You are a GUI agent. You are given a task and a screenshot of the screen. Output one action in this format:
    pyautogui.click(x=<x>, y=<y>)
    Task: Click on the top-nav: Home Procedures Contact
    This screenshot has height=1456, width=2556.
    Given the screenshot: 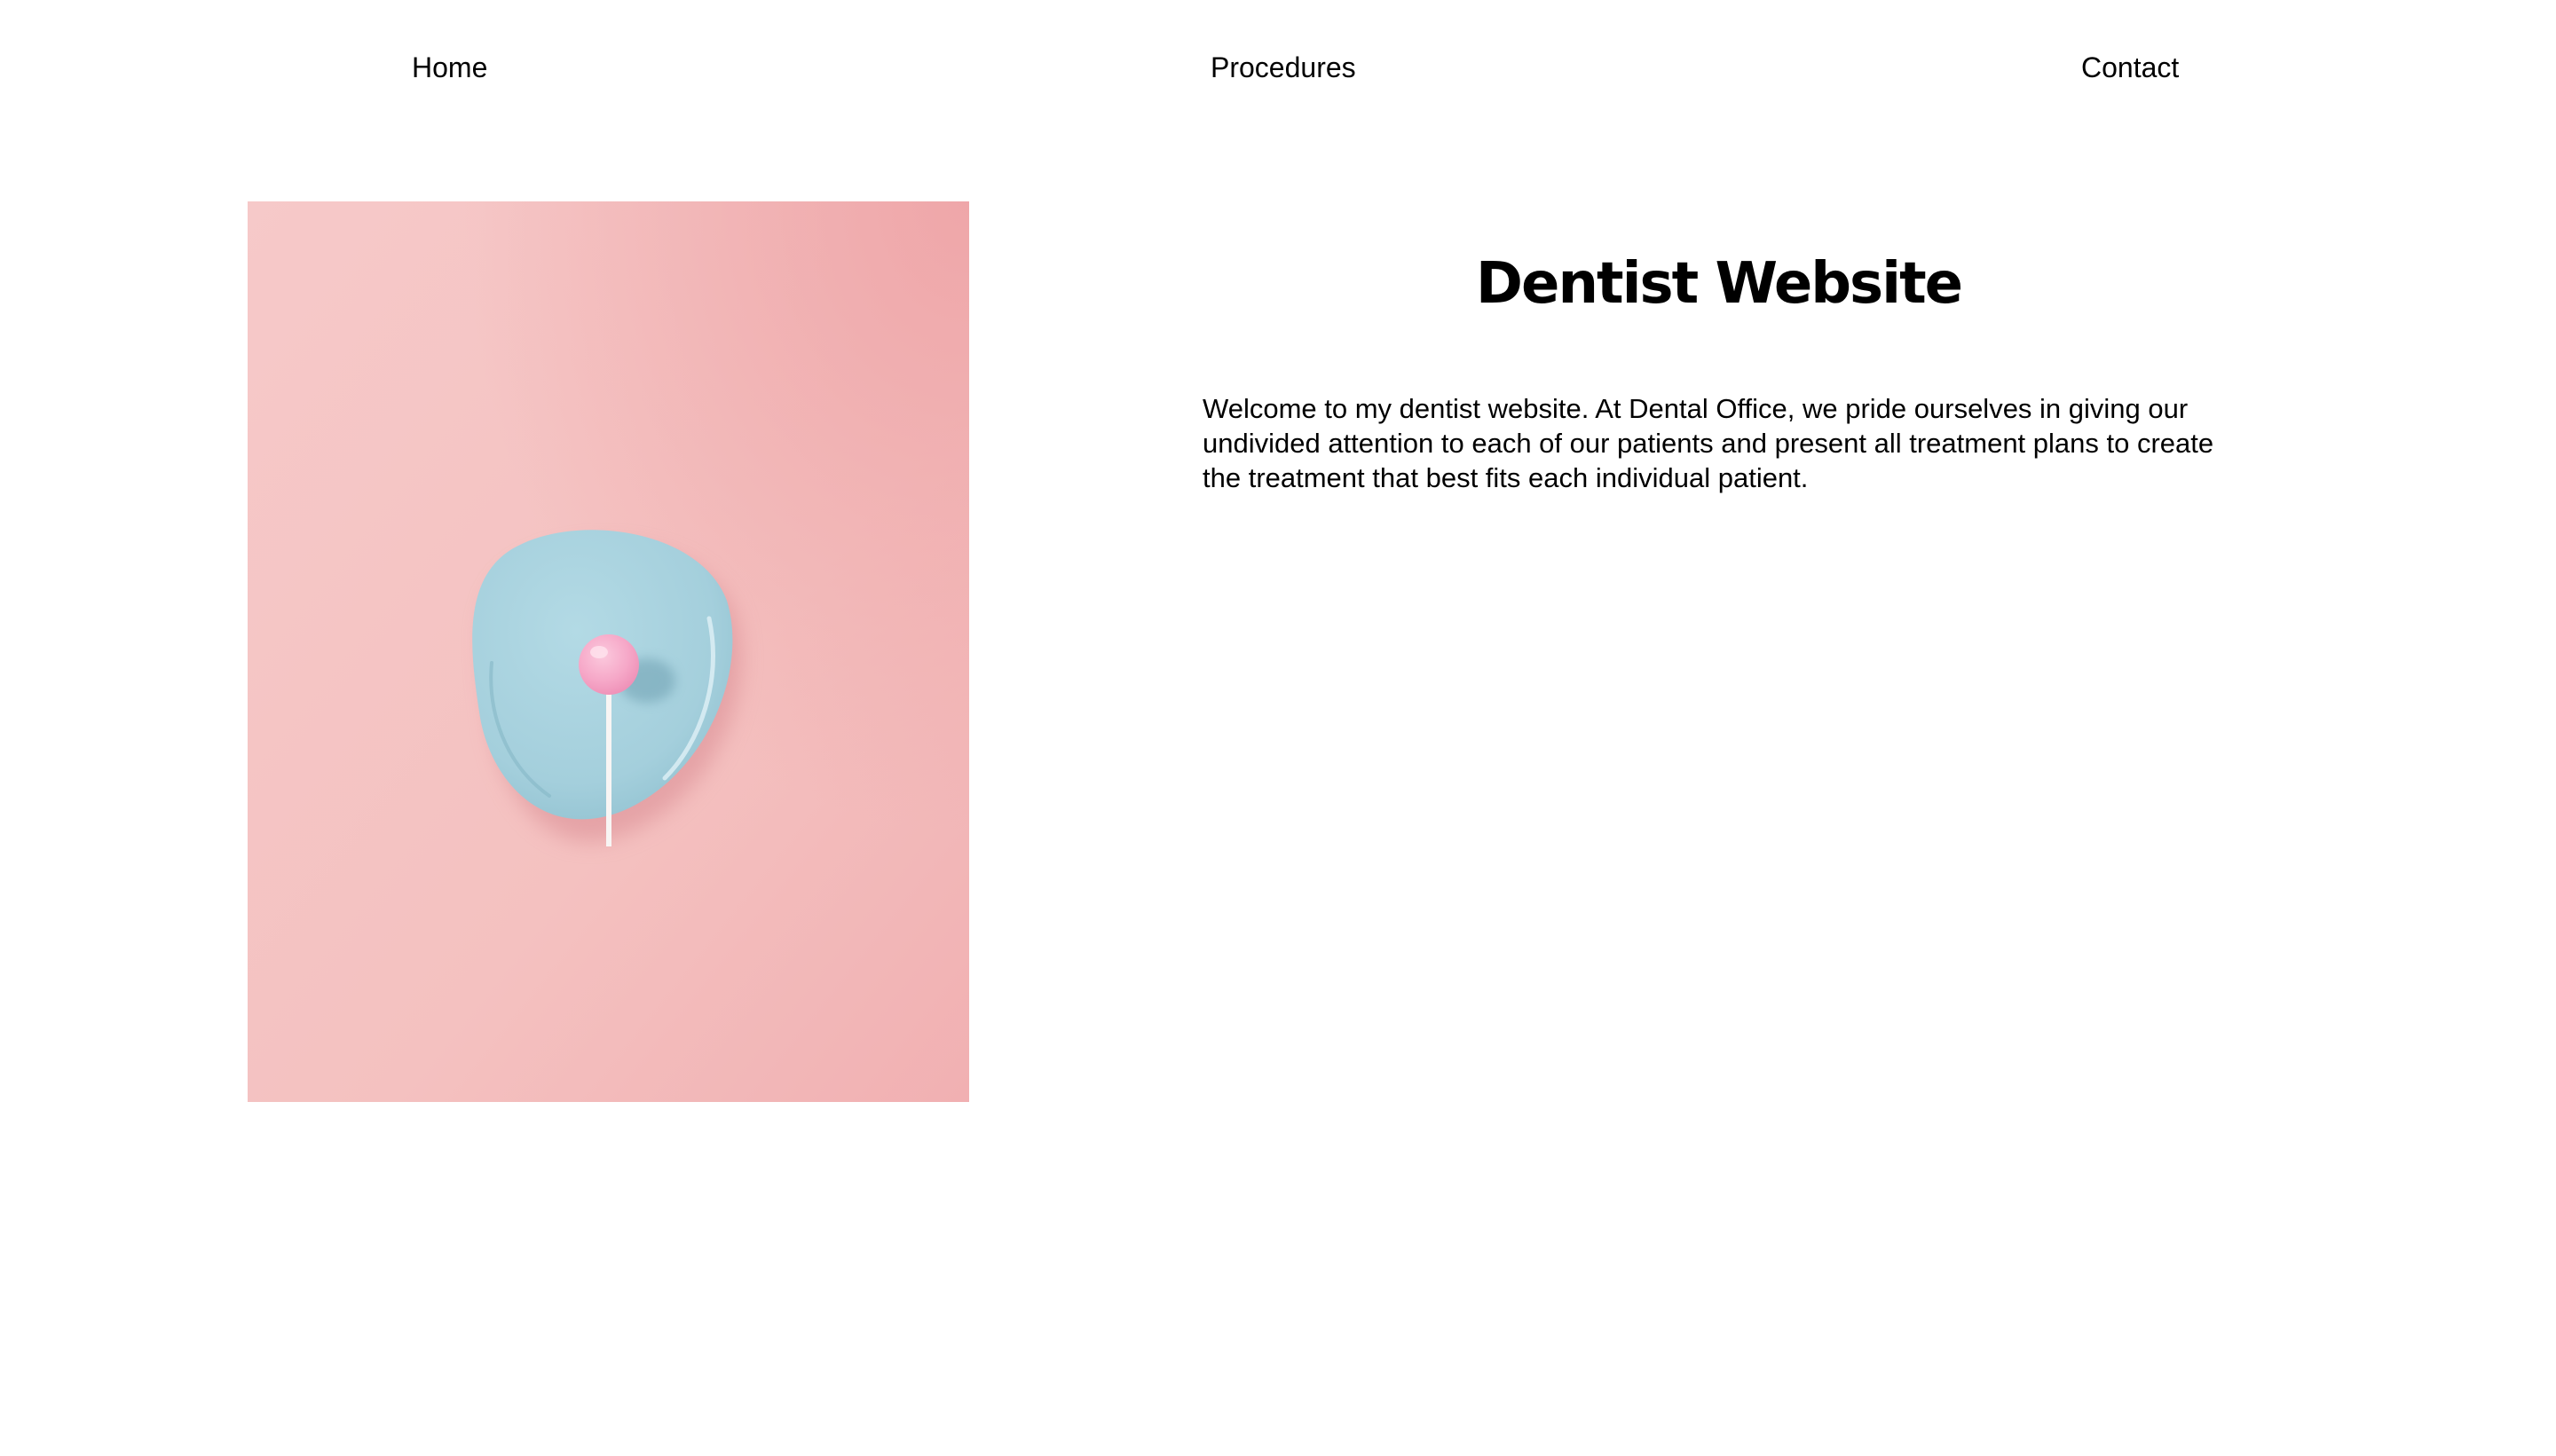 What is the action you would take?
    pyautogui.click(x=1278, y=66)
    